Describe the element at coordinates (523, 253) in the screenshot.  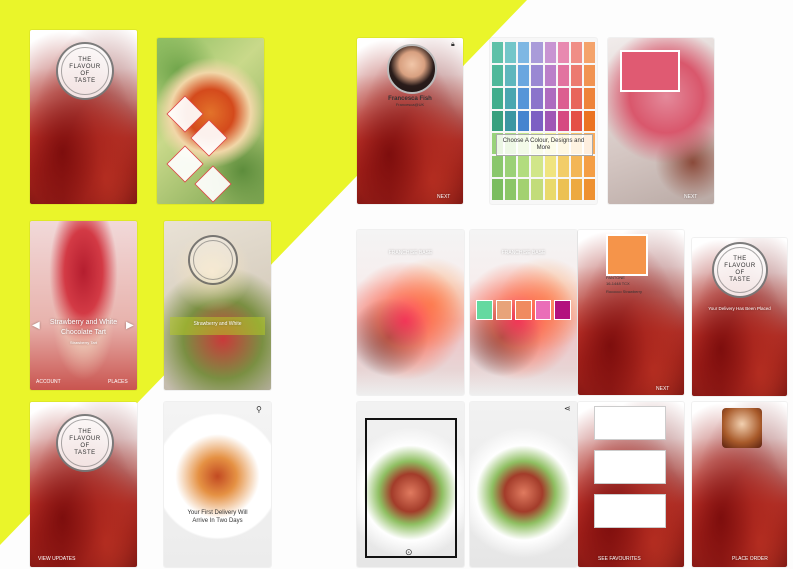
I see `franchise-label-2: FRANCHISE BASE` at that location.